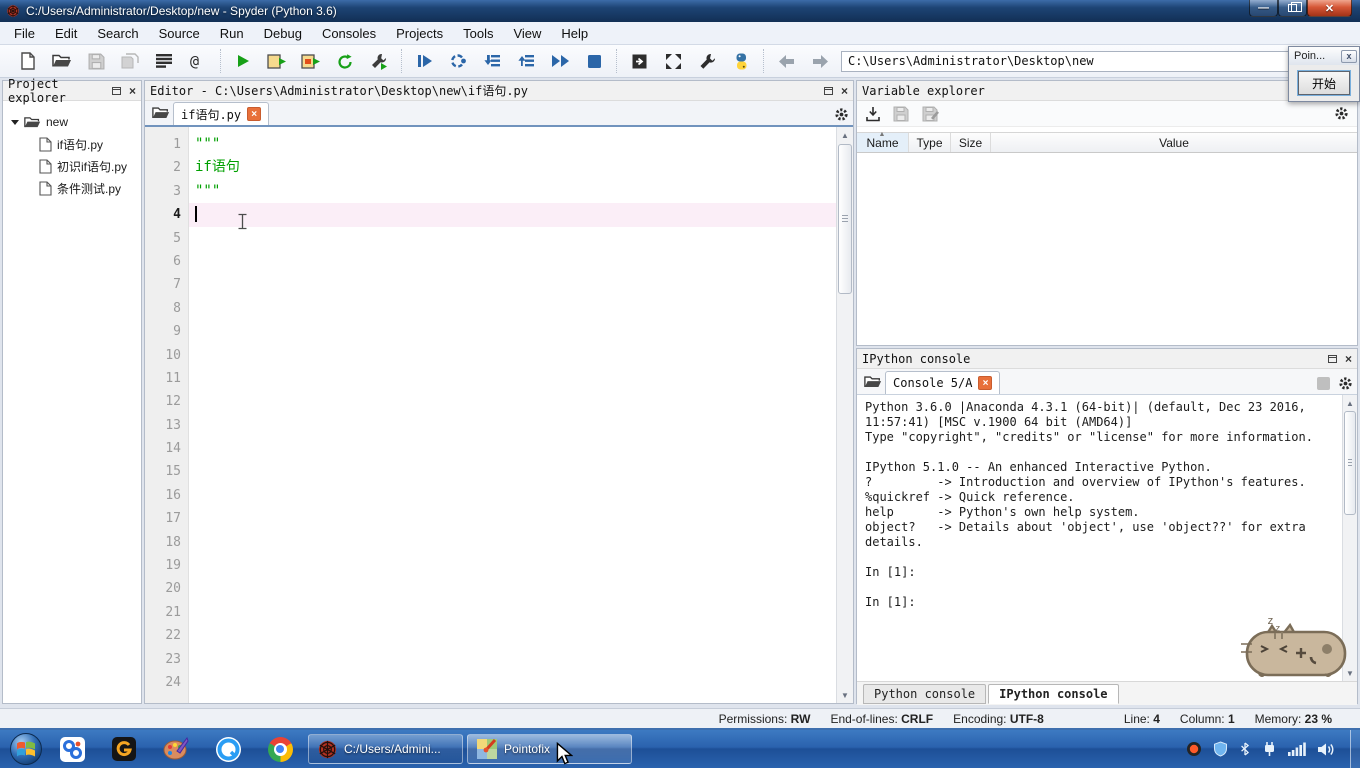 Image resolution: width=1360 pixels, height=768 pixels. I want to click on start-button, so click(26, 749).